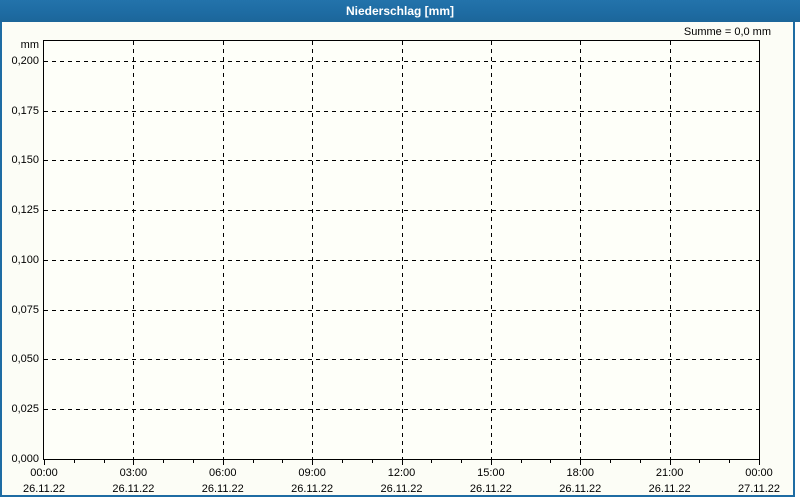 This screenshot has width=800, height=500. I want to click on y-axis-unit-label: mm, so click(29, 45).